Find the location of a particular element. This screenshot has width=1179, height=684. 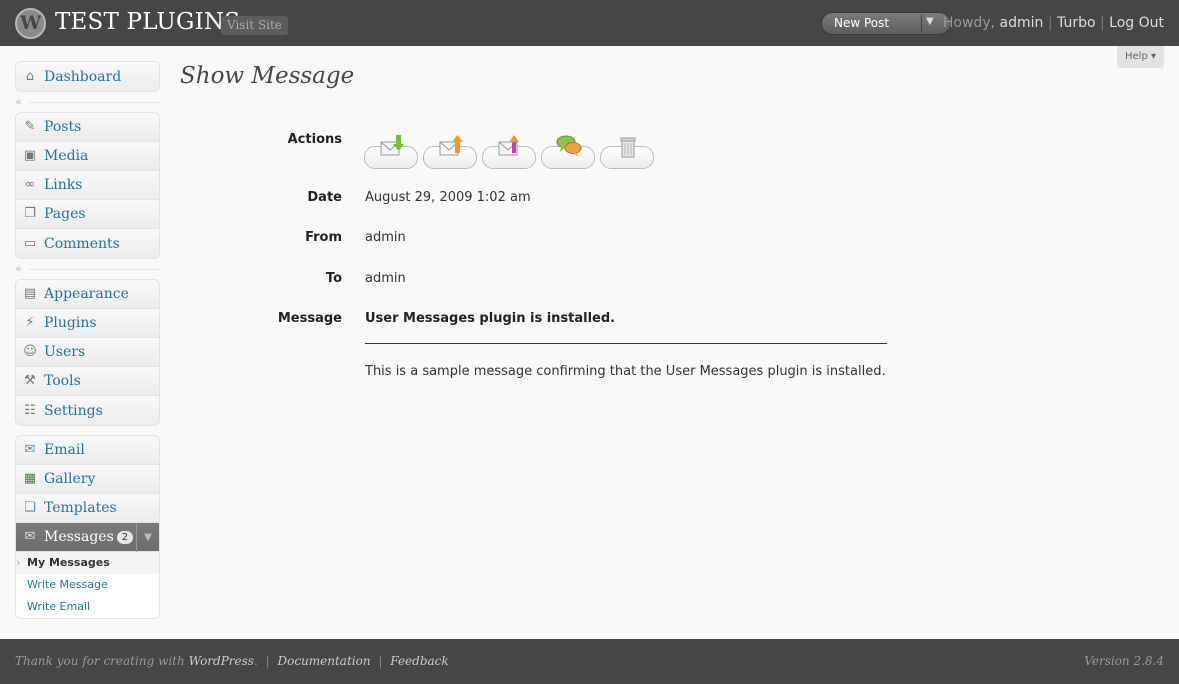

page-title: Show Message is located at coordinates (267, 76).